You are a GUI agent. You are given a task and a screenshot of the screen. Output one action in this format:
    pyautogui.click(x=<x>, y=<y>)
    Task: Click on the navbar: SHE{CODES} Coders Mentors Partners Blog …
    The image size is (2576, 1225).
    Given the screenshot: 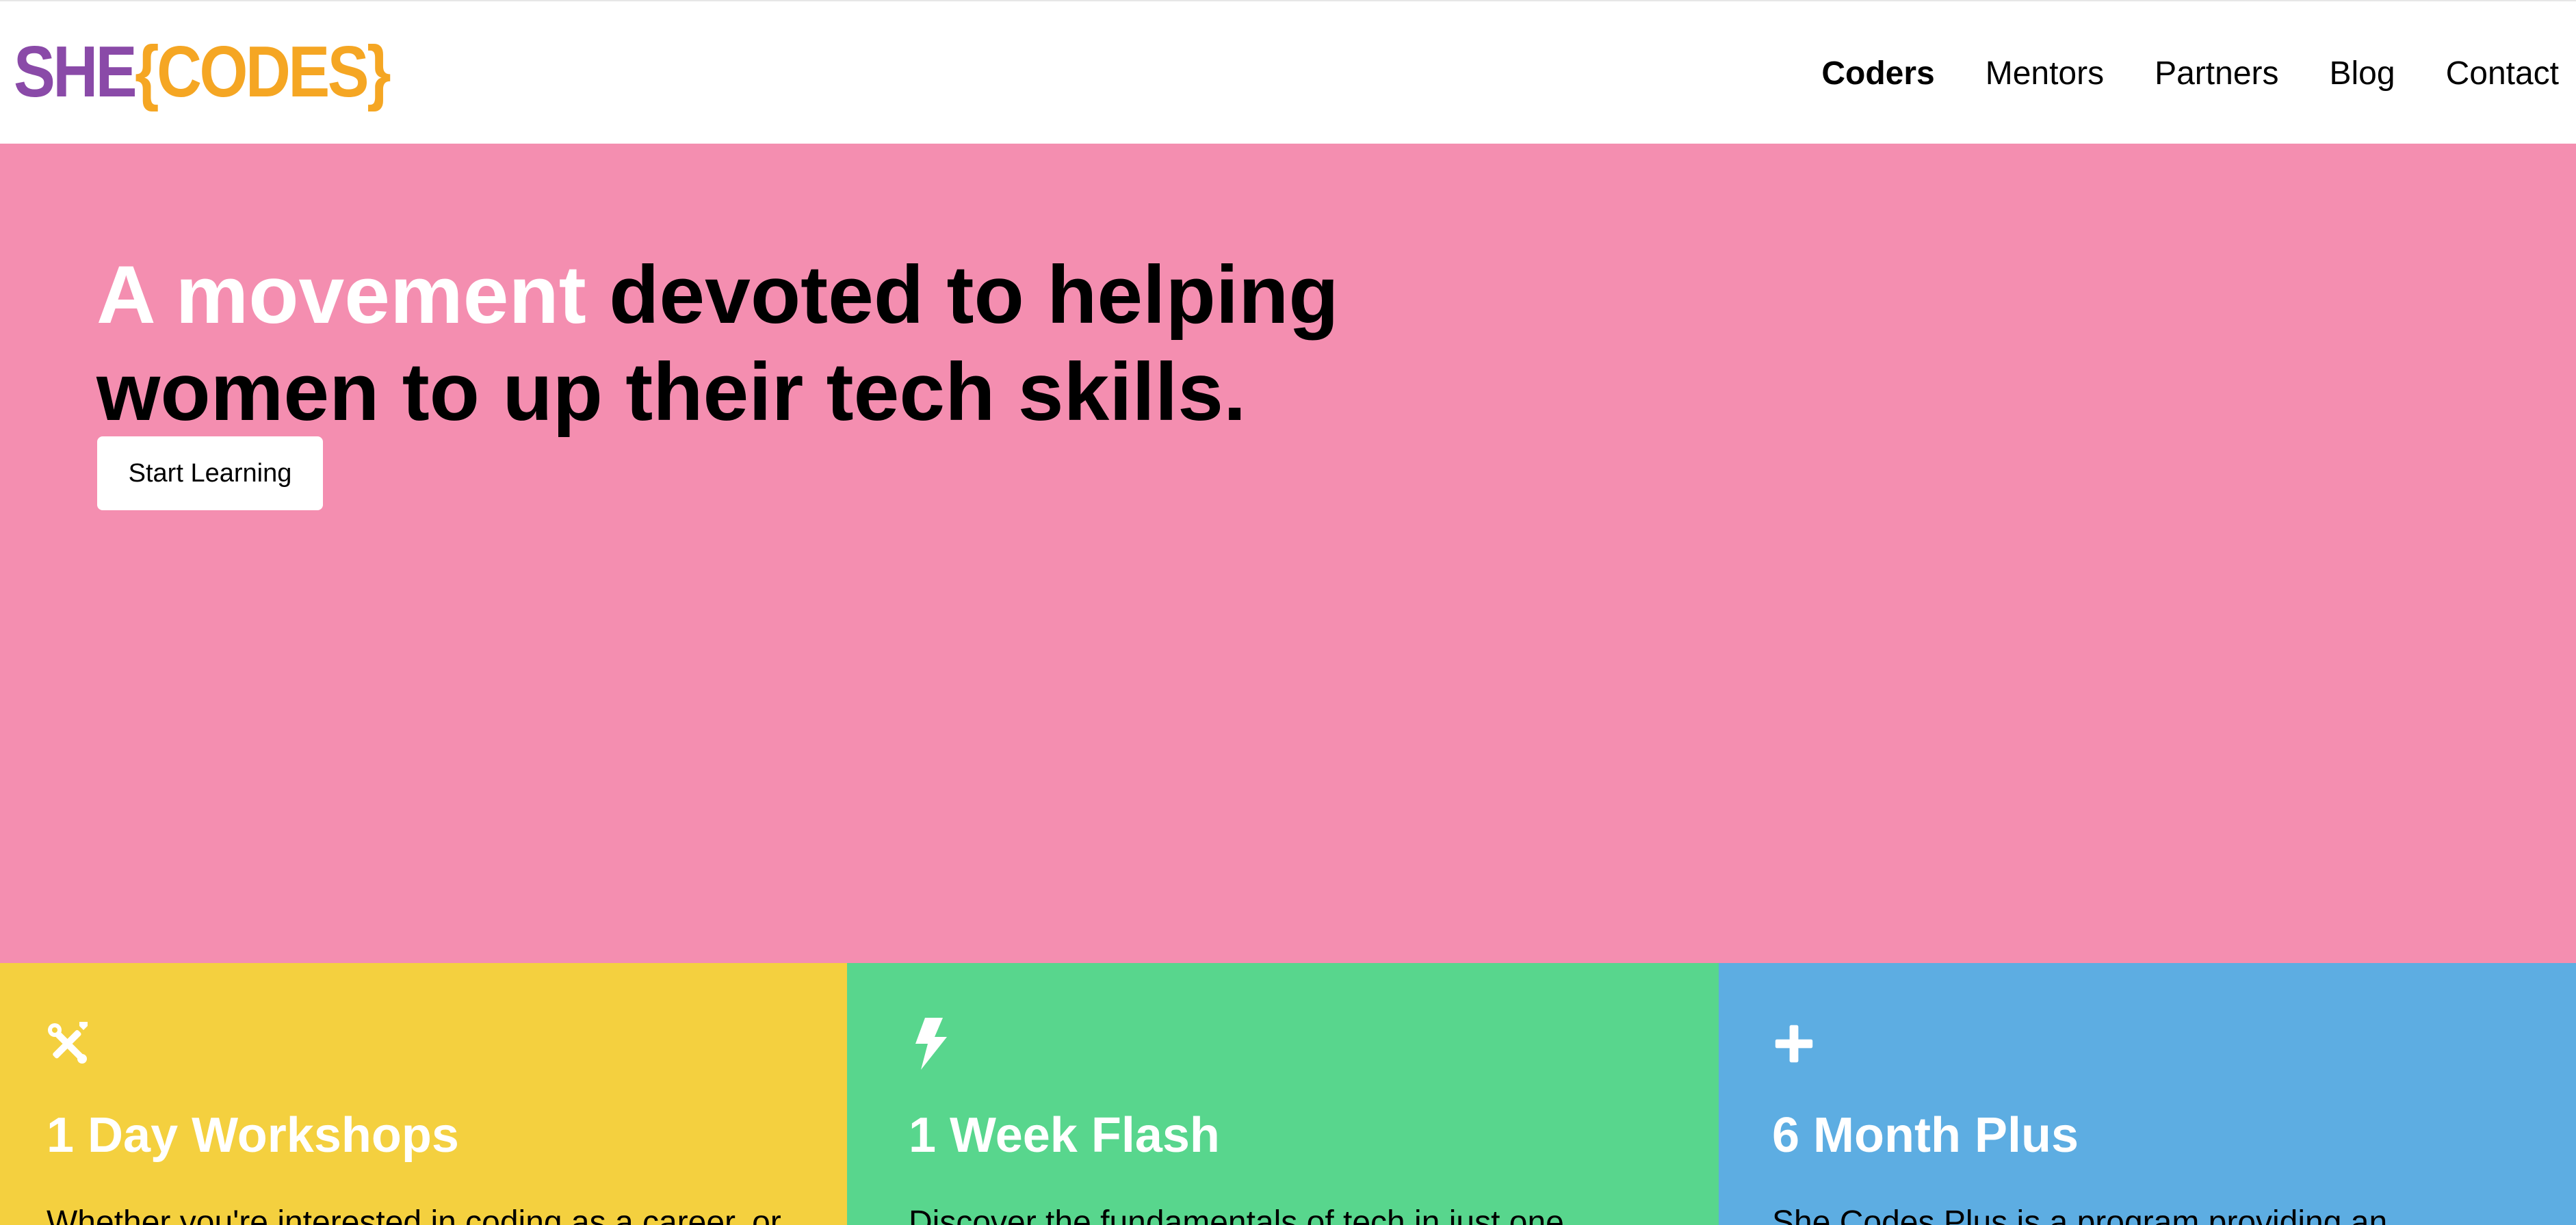 What is the action you would take?
    pyautogui.click(x=1288, y=72)
    